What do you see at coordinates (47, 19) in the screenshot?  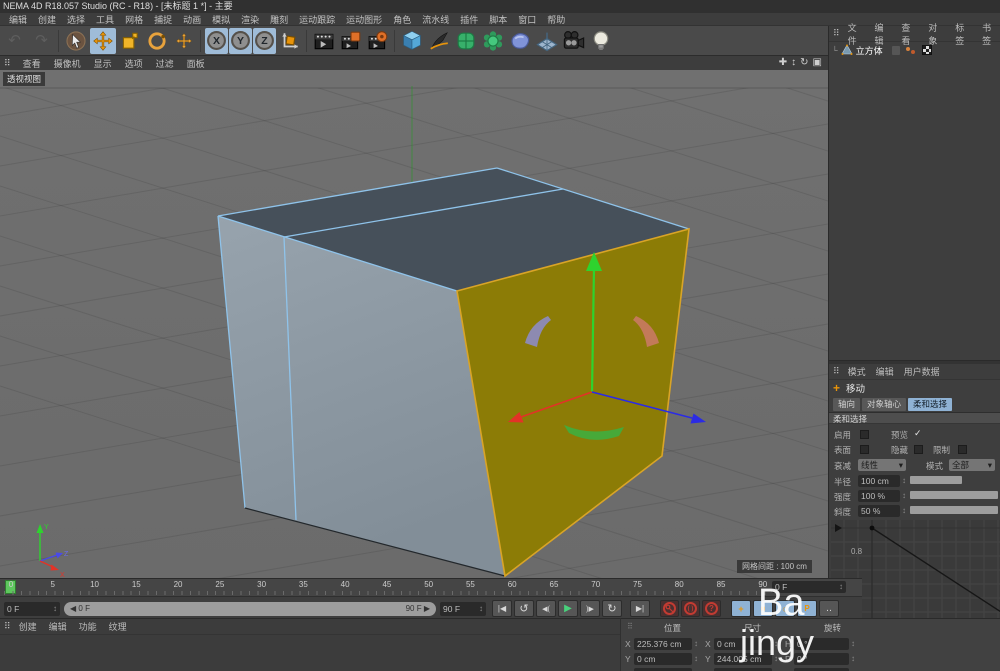 I see `menu-item: 创建` at bounding box center [47, 19].